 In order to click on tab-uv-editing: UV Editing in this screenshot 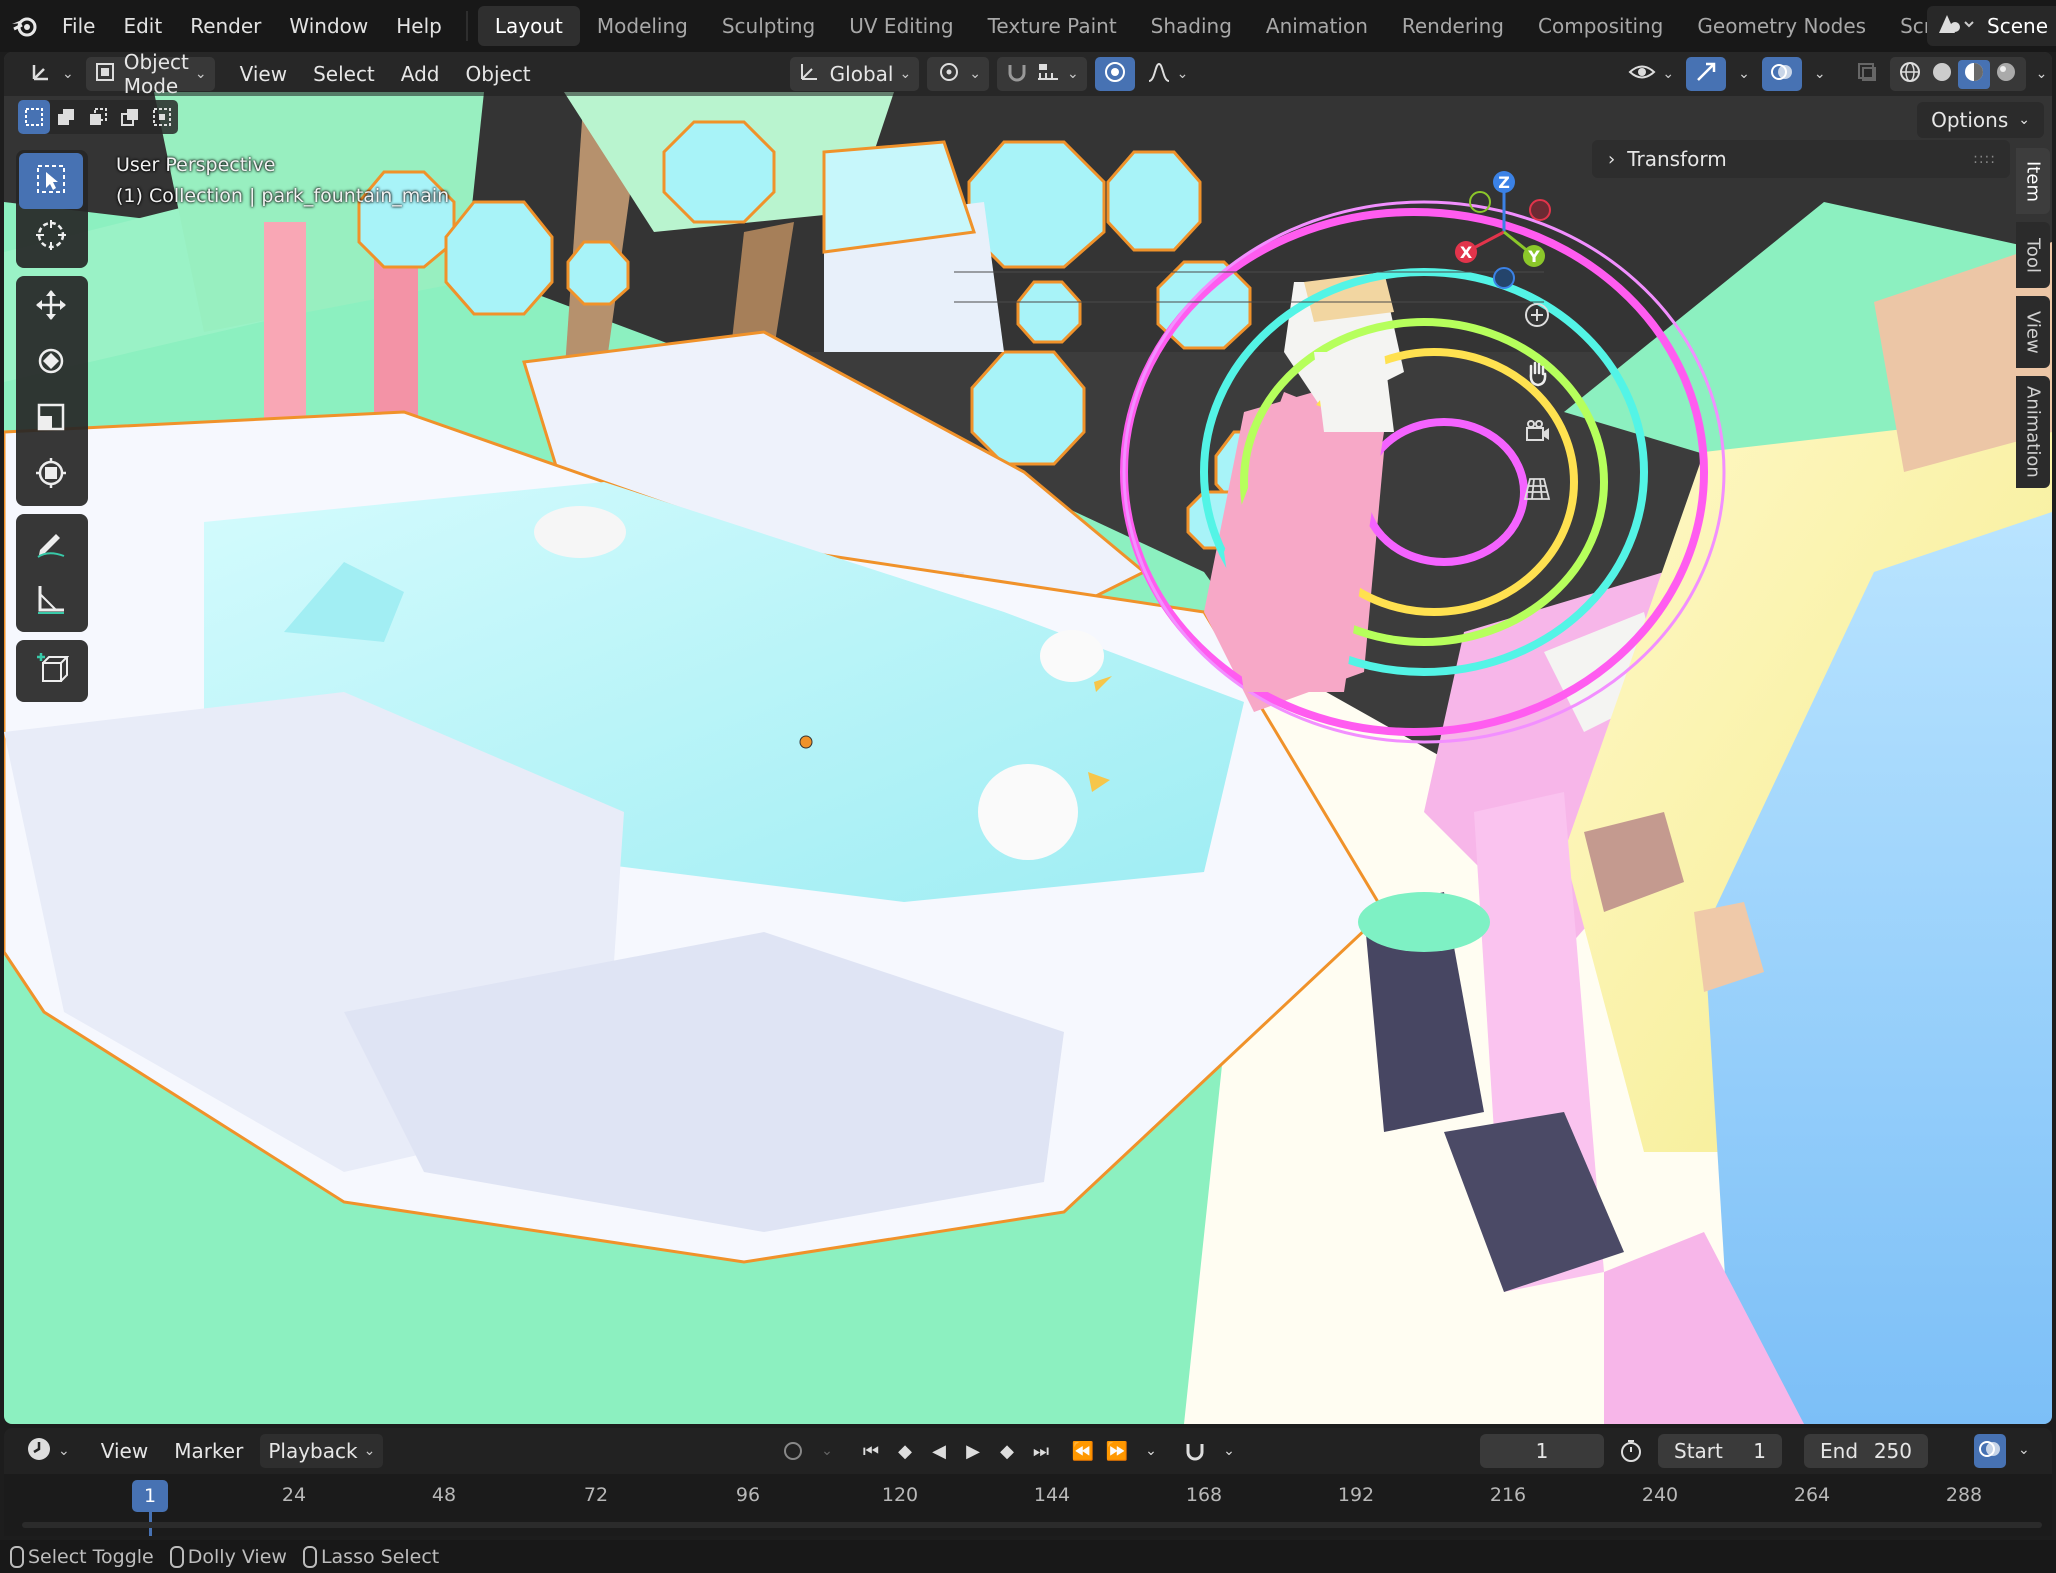, I will do `click(901, 26)`.